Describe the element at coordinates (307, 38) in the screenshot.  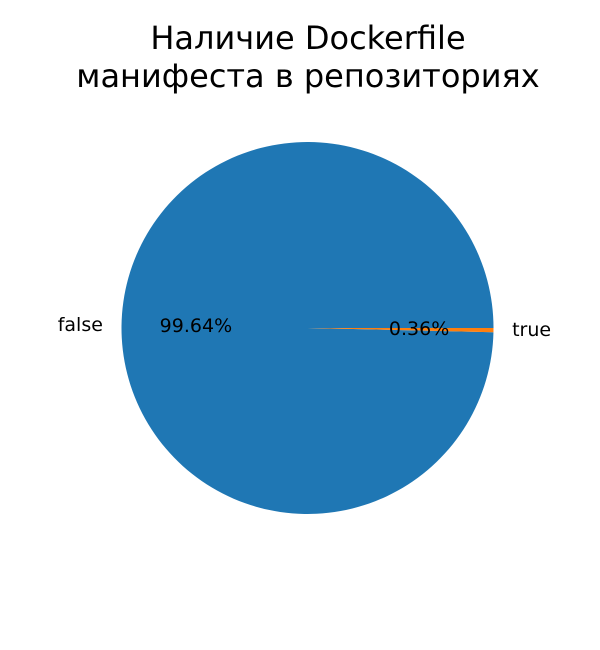
I see `chart-title-line-1: Наличие Dockerfile` at that location.